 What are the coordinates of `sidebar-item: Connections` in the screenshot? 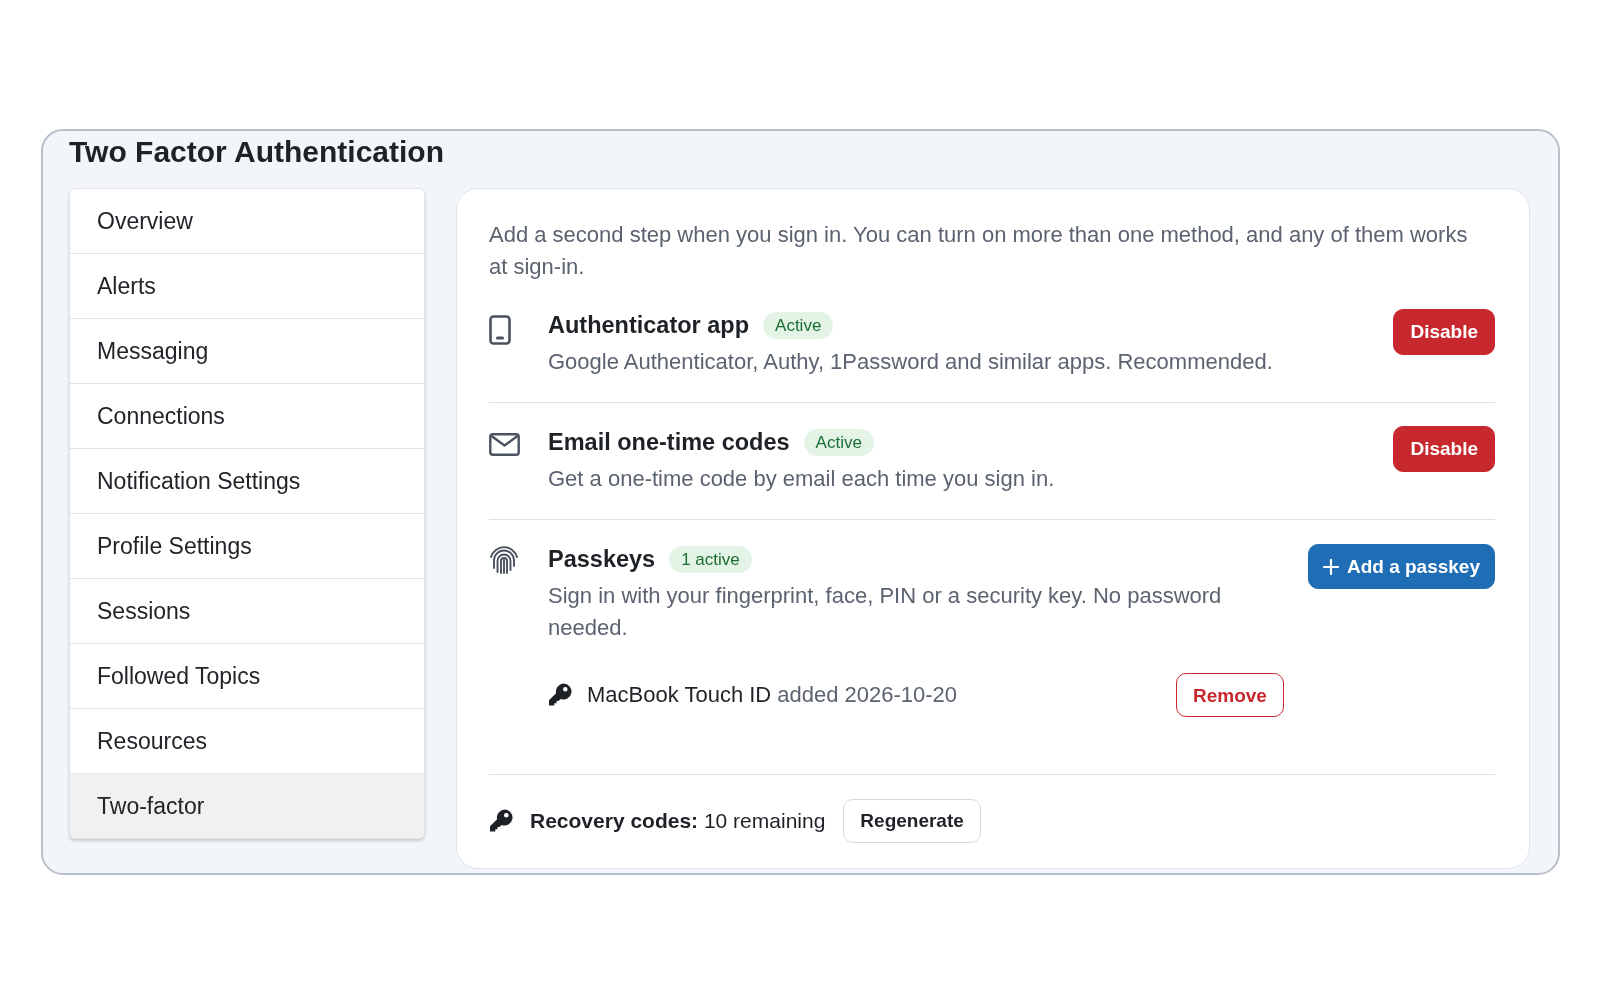 It's located at (247, 416).